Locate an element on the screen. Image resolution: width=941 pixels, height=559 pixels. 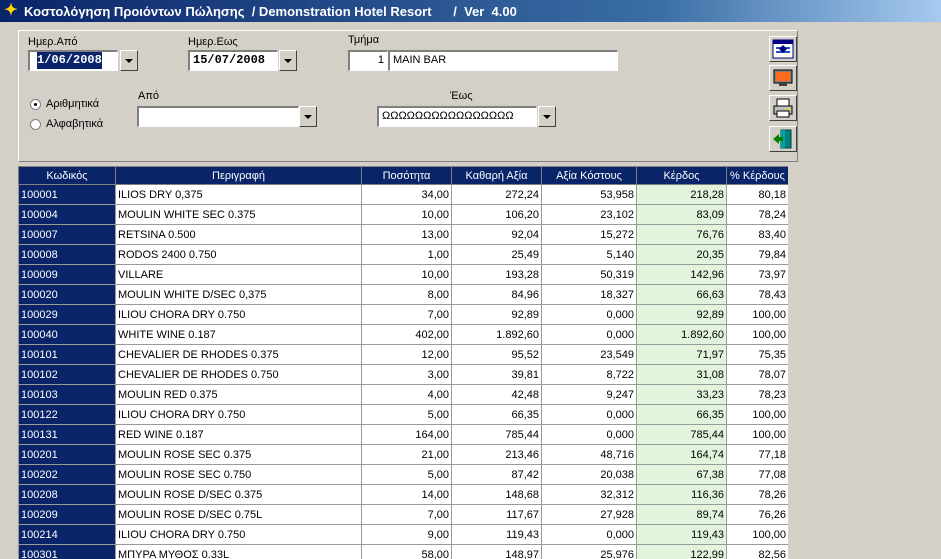
cell-profit: 218,28 is located at coordinates (681, 194).